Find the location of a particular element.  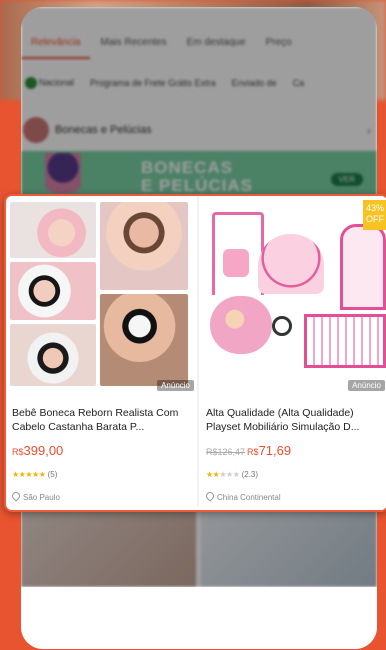

product-location: China Continental is located at coordinates (242, 496).